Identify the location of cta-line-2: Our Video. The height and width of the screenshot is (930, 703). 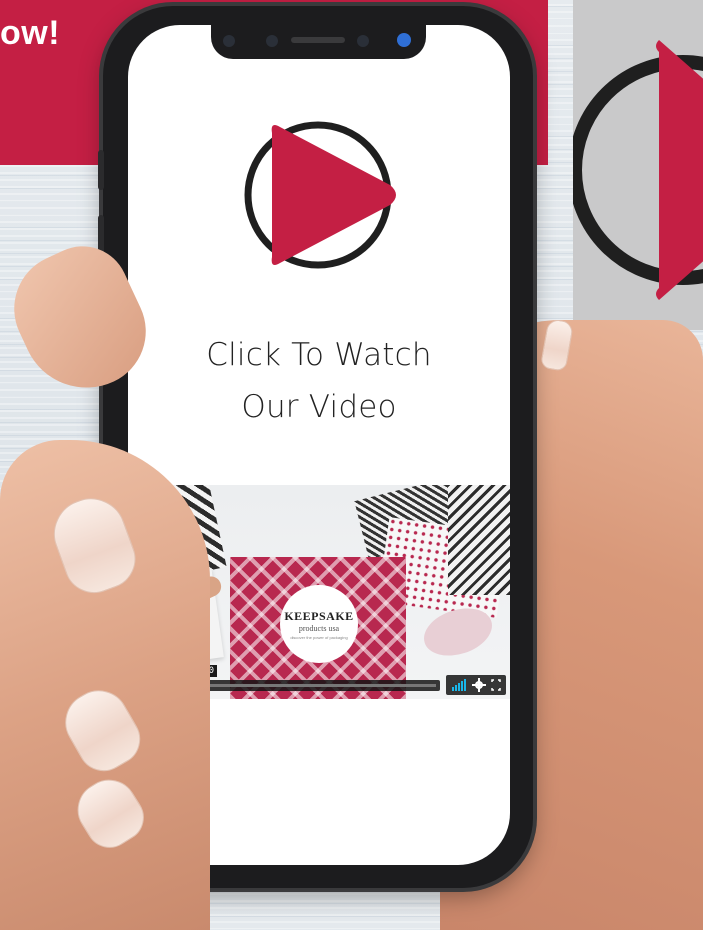
(319, 407).